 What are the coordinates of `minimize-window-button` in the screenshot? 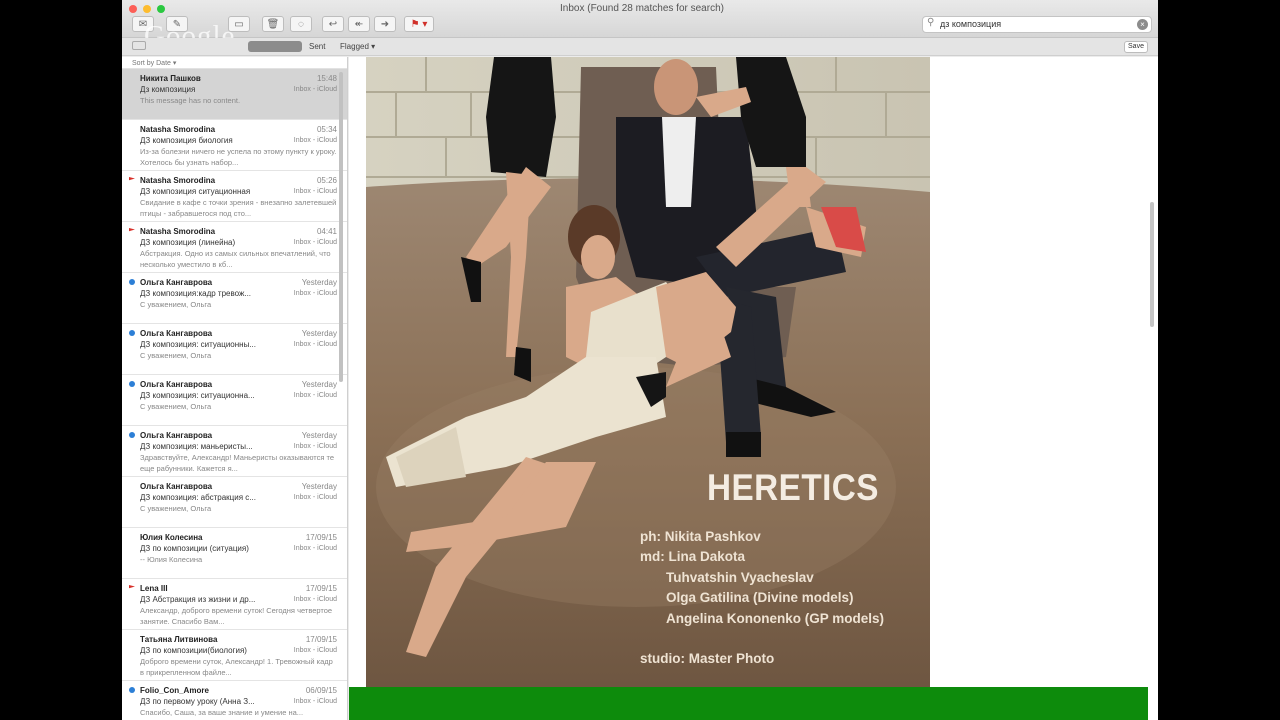 It's located at (147, 9).